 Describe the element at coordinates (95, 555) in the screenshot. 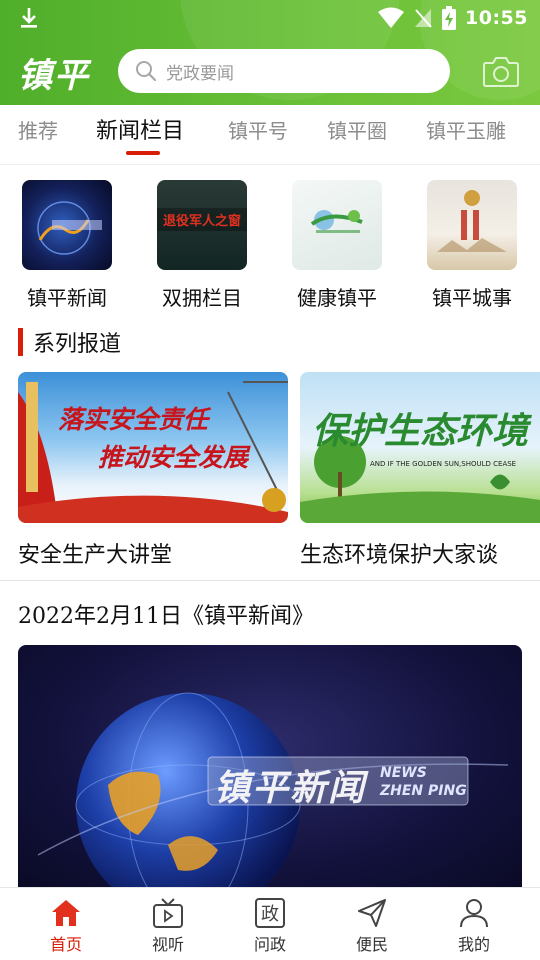

I see `series-label: 安全生产大讲堂` at that location.